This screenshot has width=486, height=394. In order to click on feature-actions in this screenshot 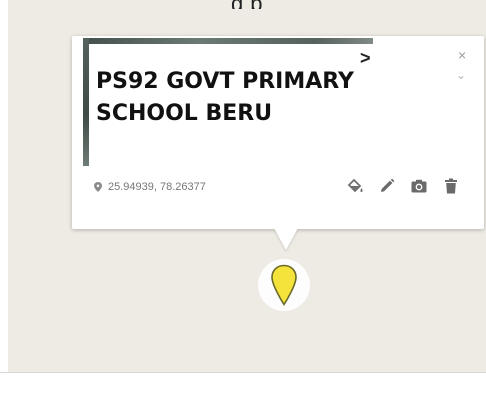, I will do `click(403, 186)`.